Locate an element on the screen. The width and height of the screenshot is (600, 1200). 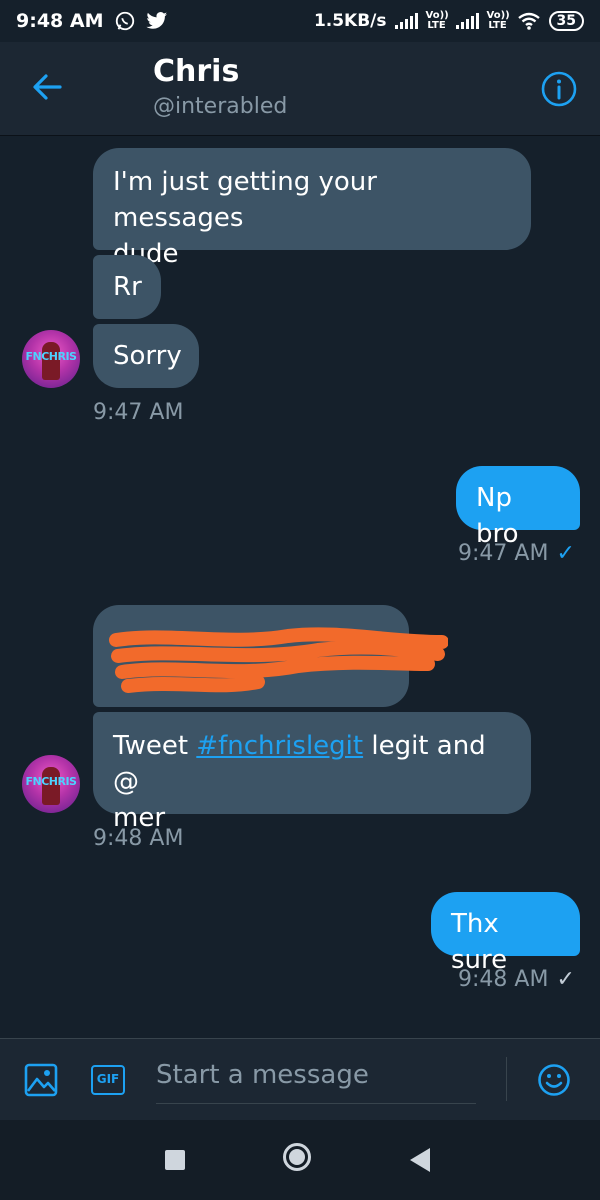
message-text-part: Tweet is located at coordinates (155, 746).